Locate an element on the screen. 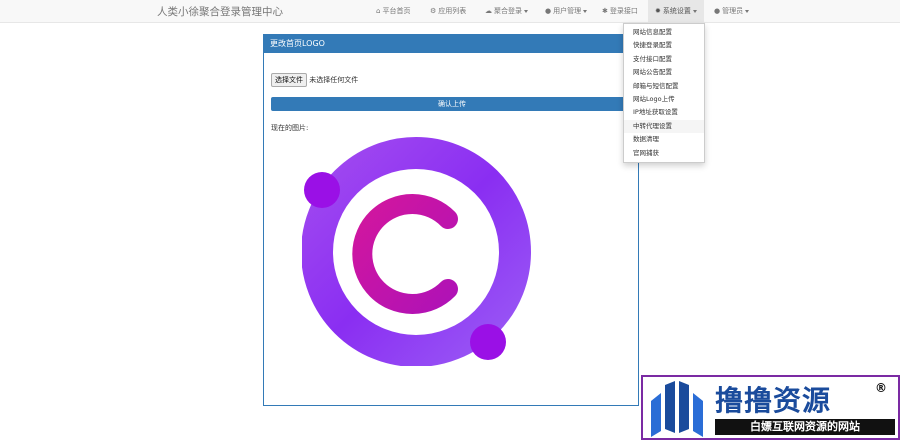 The image size is (900, 440). nav-home-label: 平台首页 is located at coordinates (396, 11).